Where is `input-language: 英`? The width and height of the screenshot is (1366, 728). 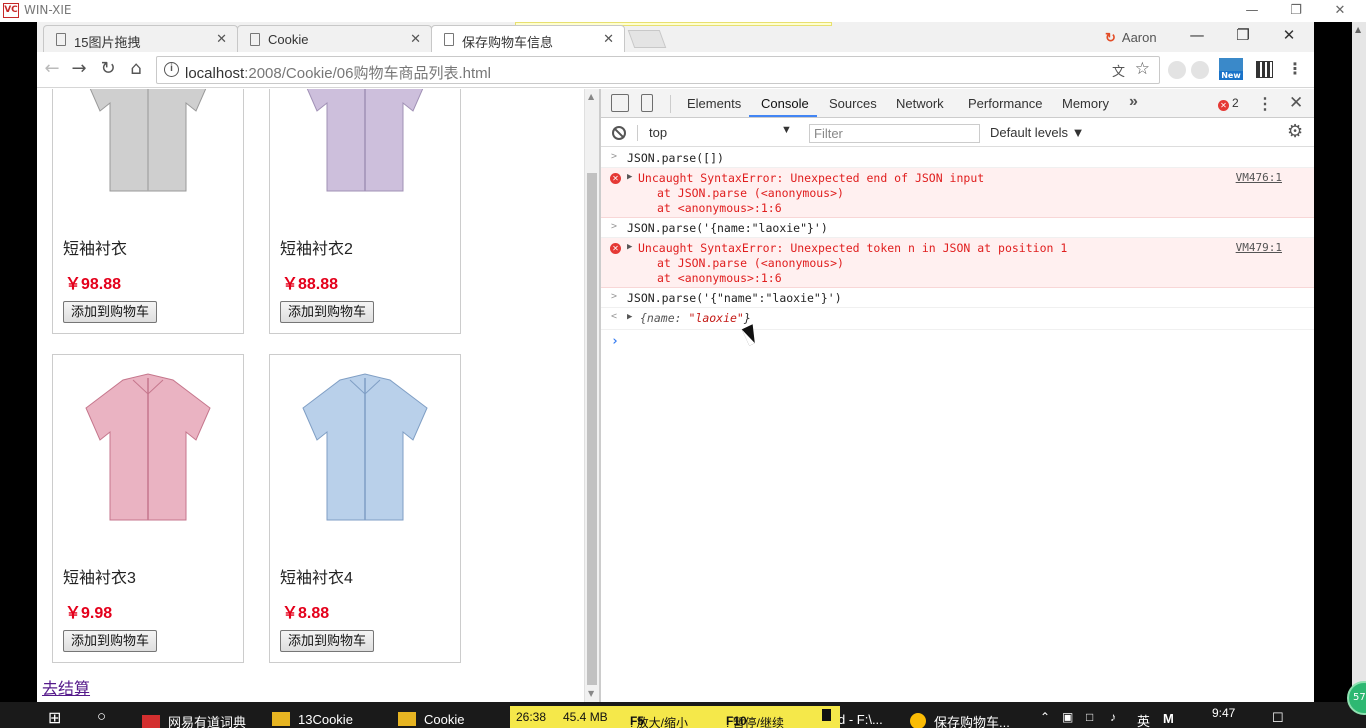 input-language: 英 is located at coordinates (1143, 719).